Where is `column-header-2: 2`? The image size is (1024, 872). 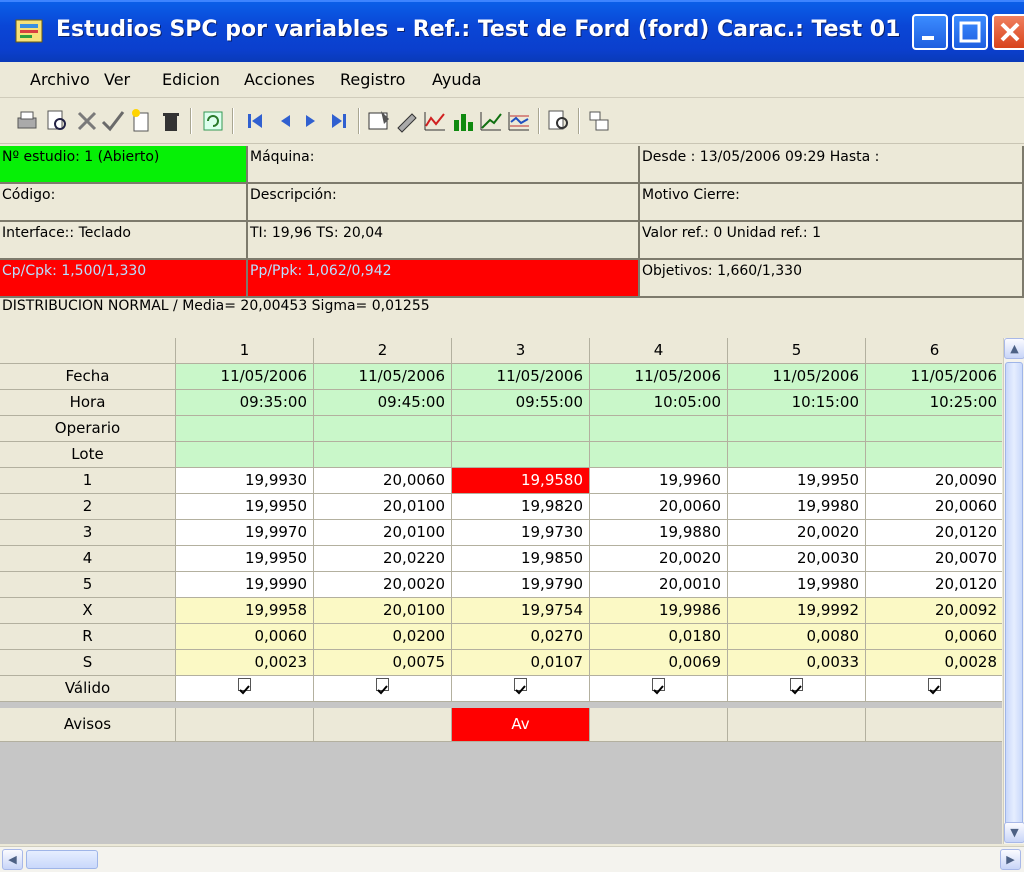
column-header-2: 2 is located at coordinates (383, 351).